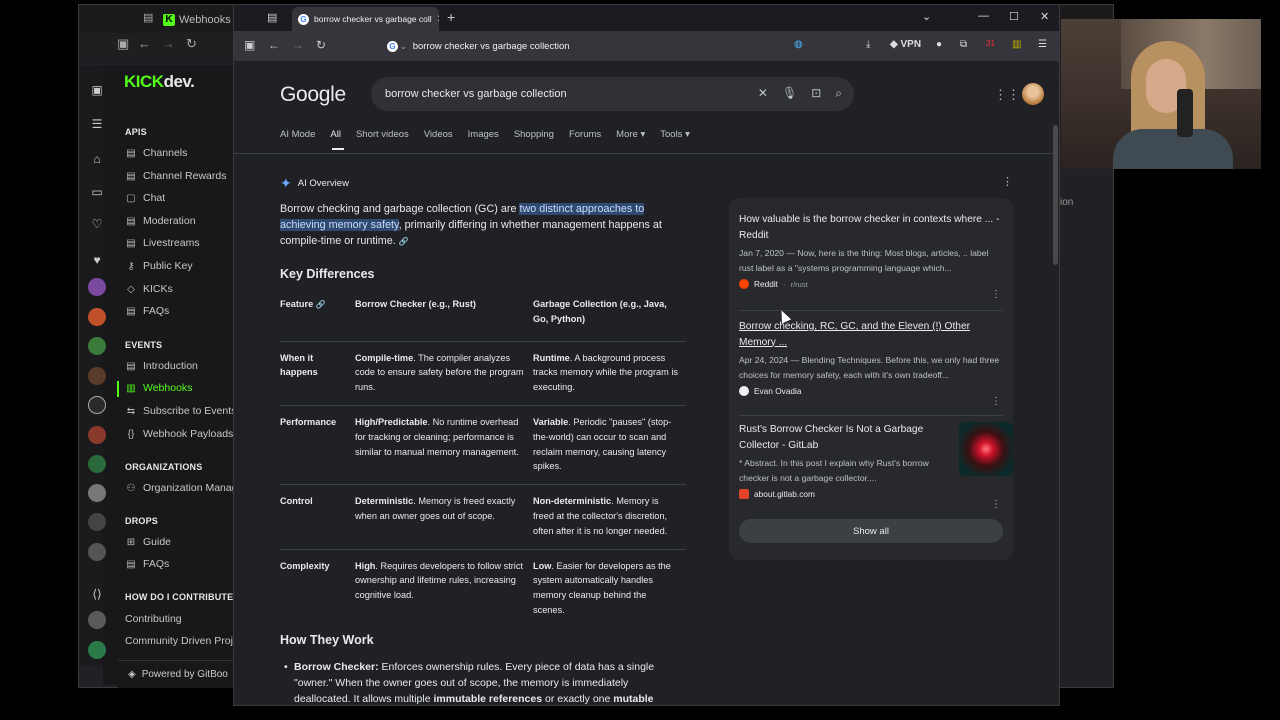  What do you see at coordinates (148, 17) in the screenshot?
I see `bg-tabs-icon: ▤` at bounding box center [148, 17].